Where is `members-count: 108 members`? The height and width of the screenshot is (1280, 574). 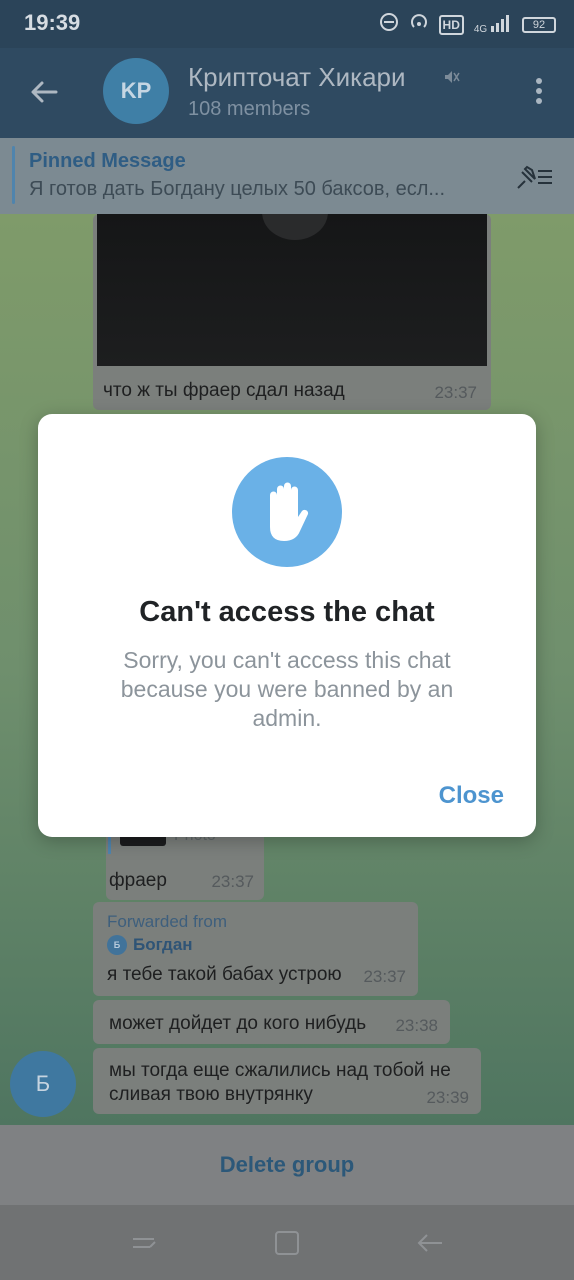
members-count: 108 members is located at coordinates (249, 109).